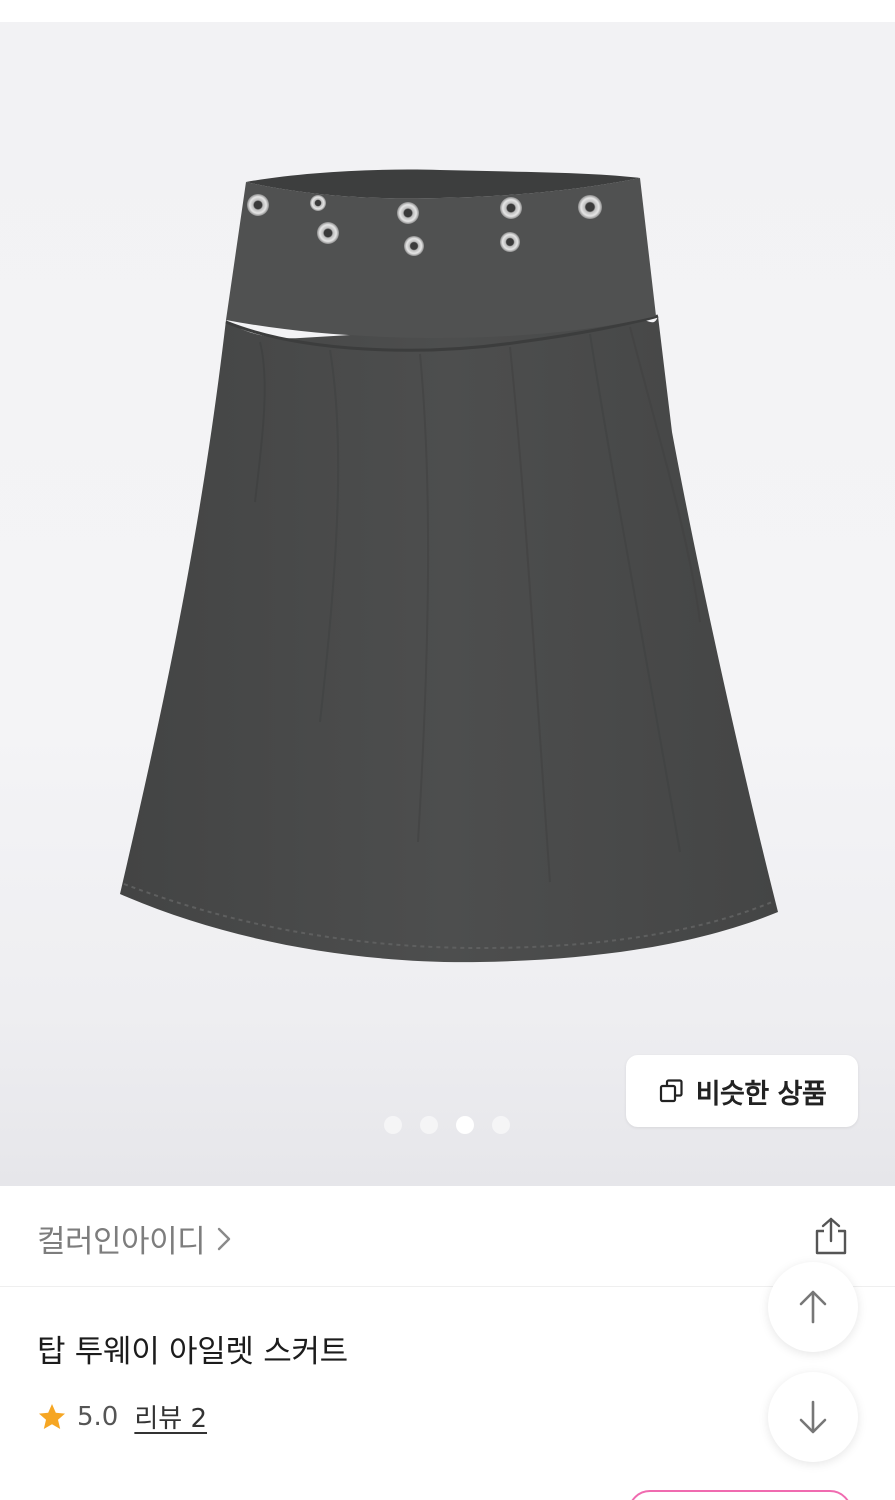  I want to click on similar-products-label: 비슷한 상품, so click(761, 1094).